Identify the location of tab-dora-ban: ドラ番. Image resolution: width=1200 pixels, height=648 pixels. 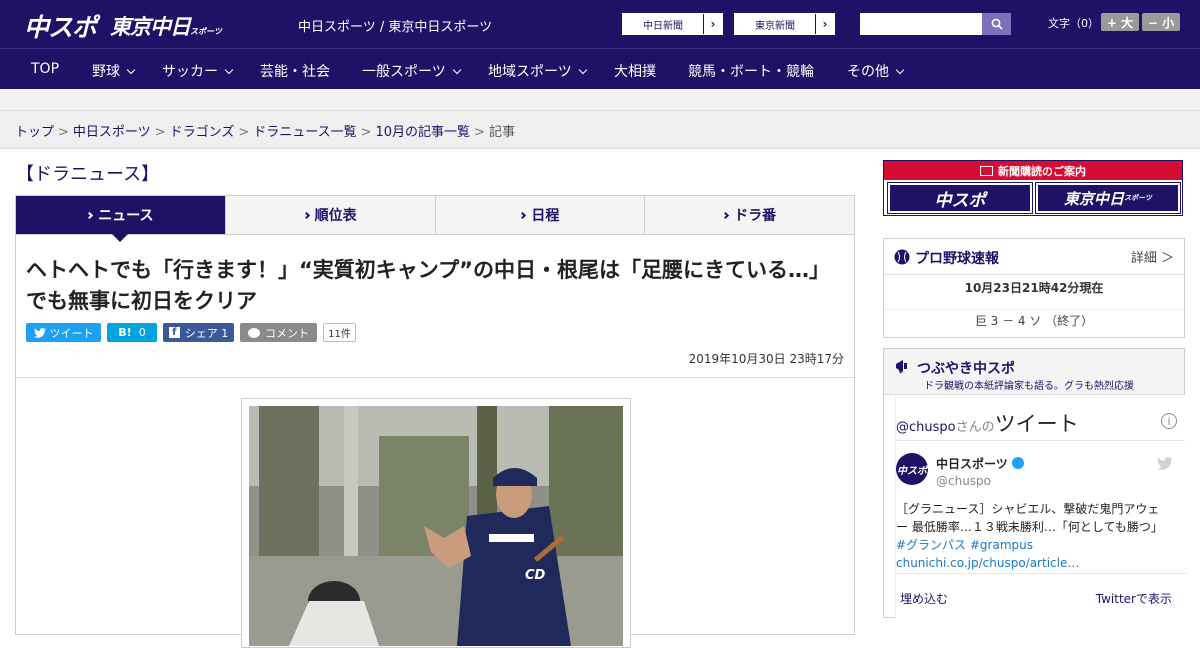
(749, 215).